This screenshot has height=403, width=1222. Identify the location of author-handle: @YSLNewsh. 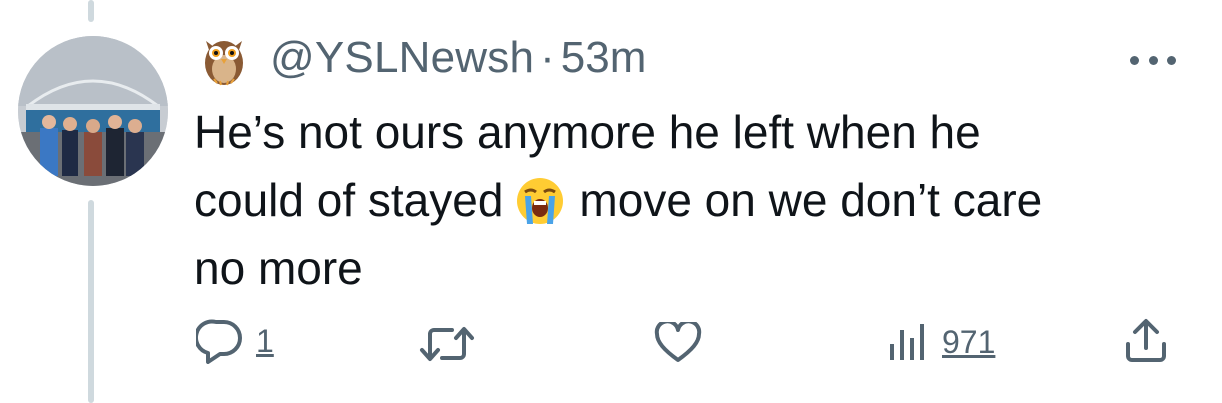
(402, 58).